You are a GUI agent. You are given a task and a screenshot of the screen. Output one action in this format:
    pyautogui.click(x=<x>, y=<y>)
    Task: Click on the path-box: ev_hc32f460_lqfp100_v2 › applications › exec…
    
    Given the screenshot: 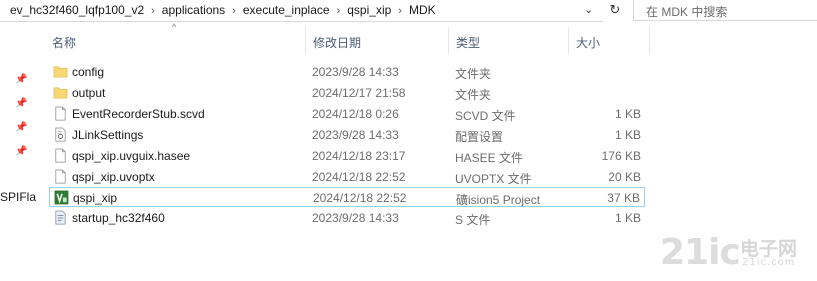 What is the action you would take?
    pyautogui.click(x=301, y=11)
    